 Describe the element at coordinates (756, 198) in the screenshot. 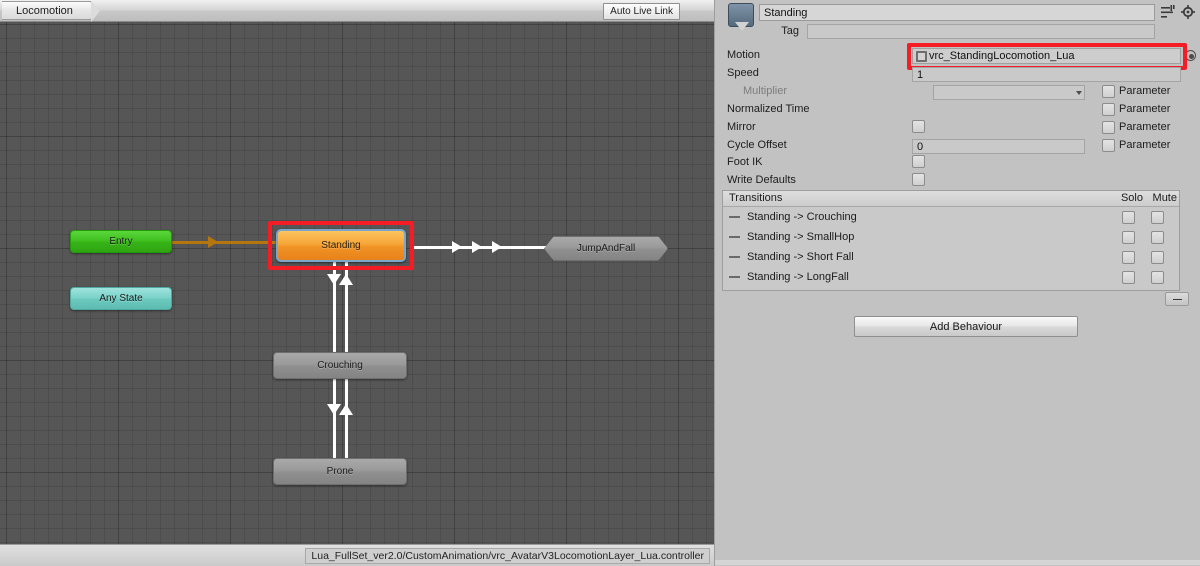

I see `transitions-title: Transitions` at that location.